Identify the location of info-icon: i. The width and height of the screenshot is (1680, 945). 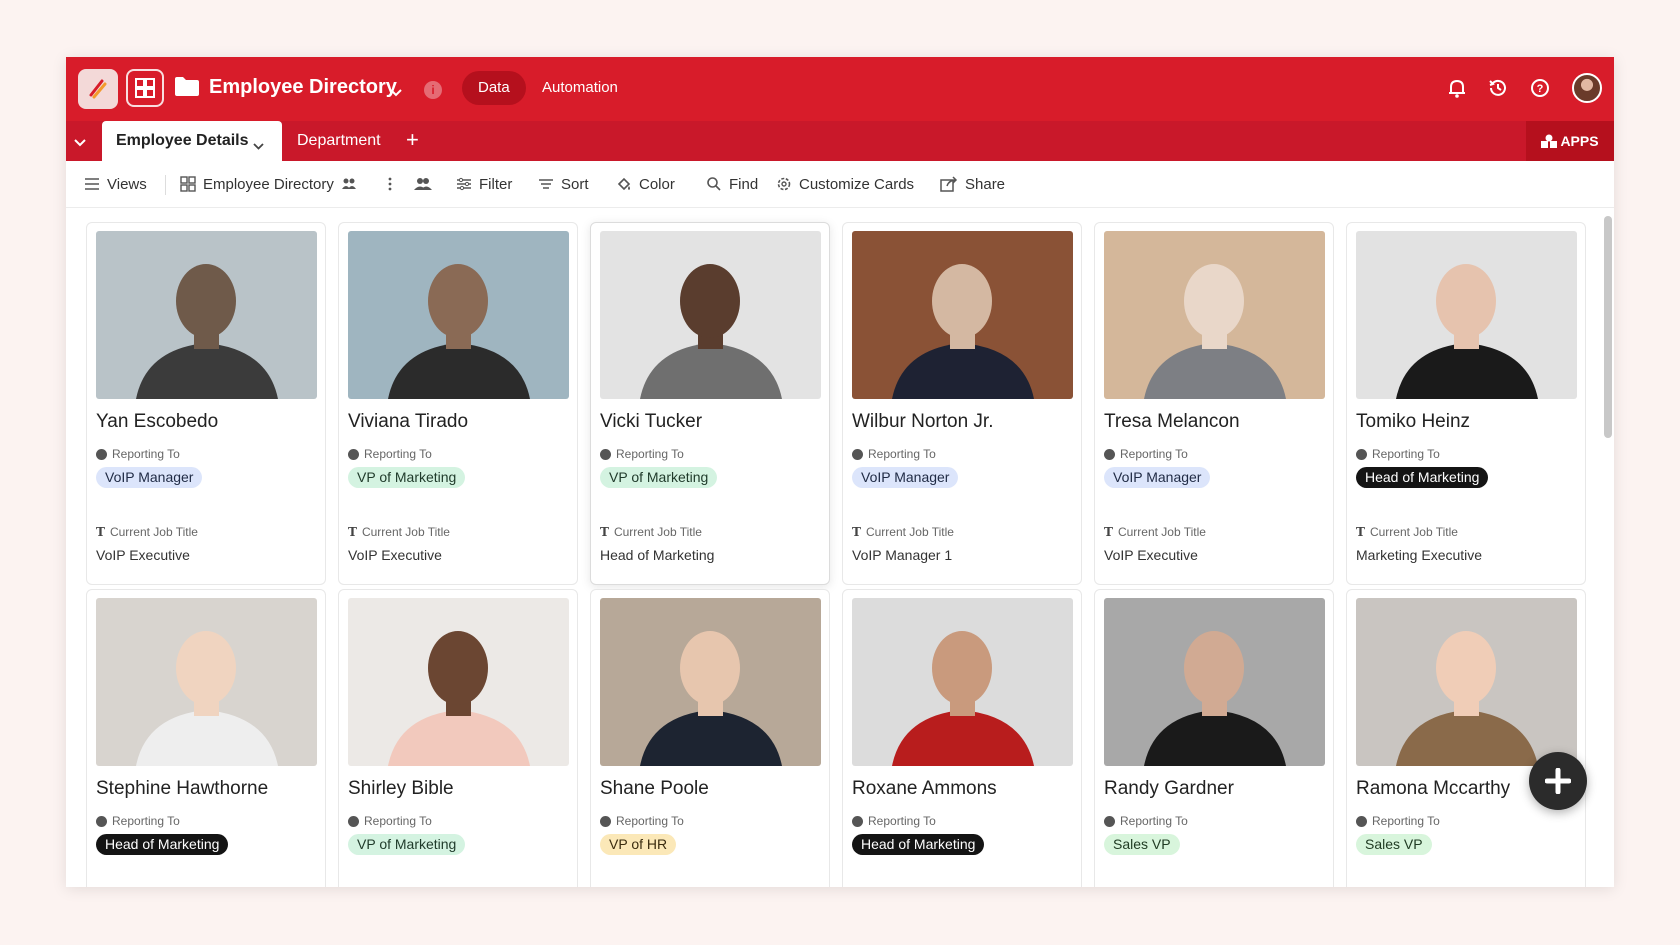
(433, 90).